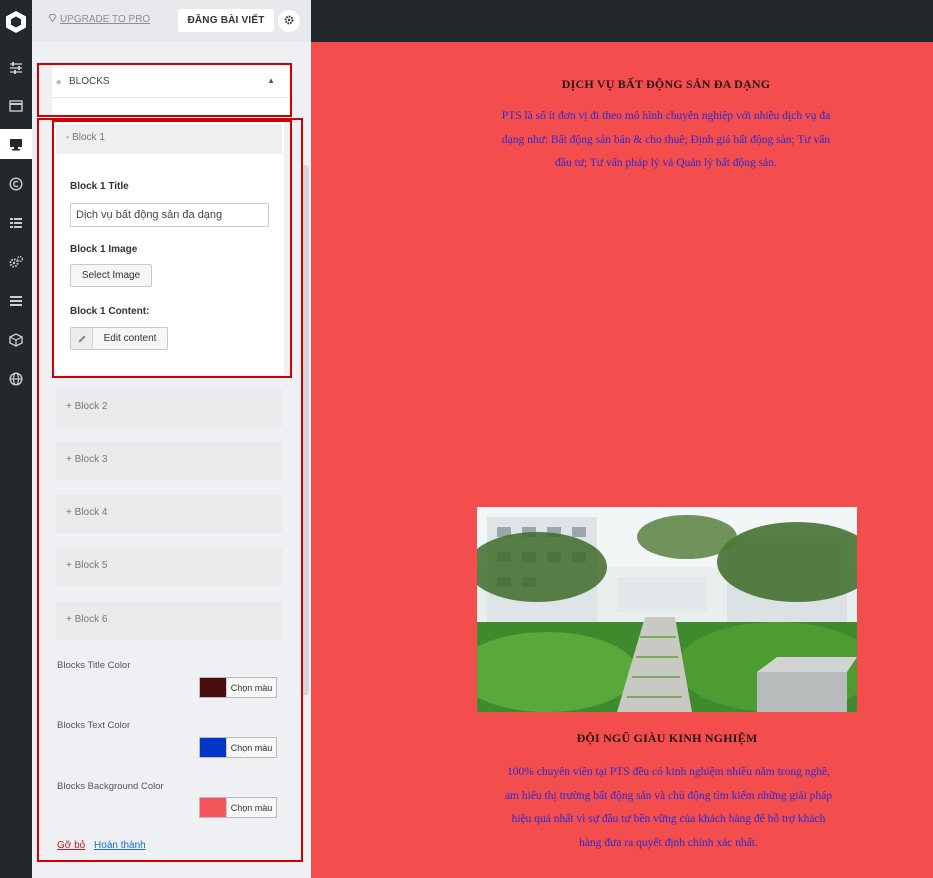  I want to click on edit-content-button: Edit content, so click(119, 338).